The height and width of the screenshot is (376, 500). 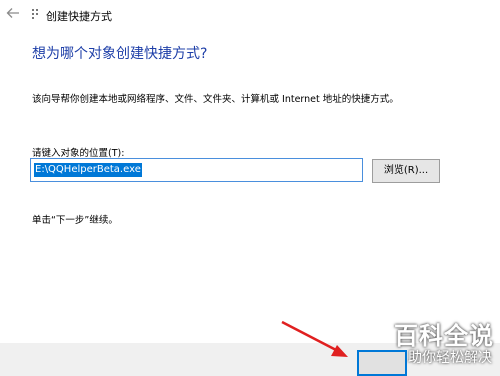 What do you see at coordinates (88, 170) in the screenshot?
I see `location-input-value: E:\QQHelperBeta.exe` at bounding box center [88, 170].